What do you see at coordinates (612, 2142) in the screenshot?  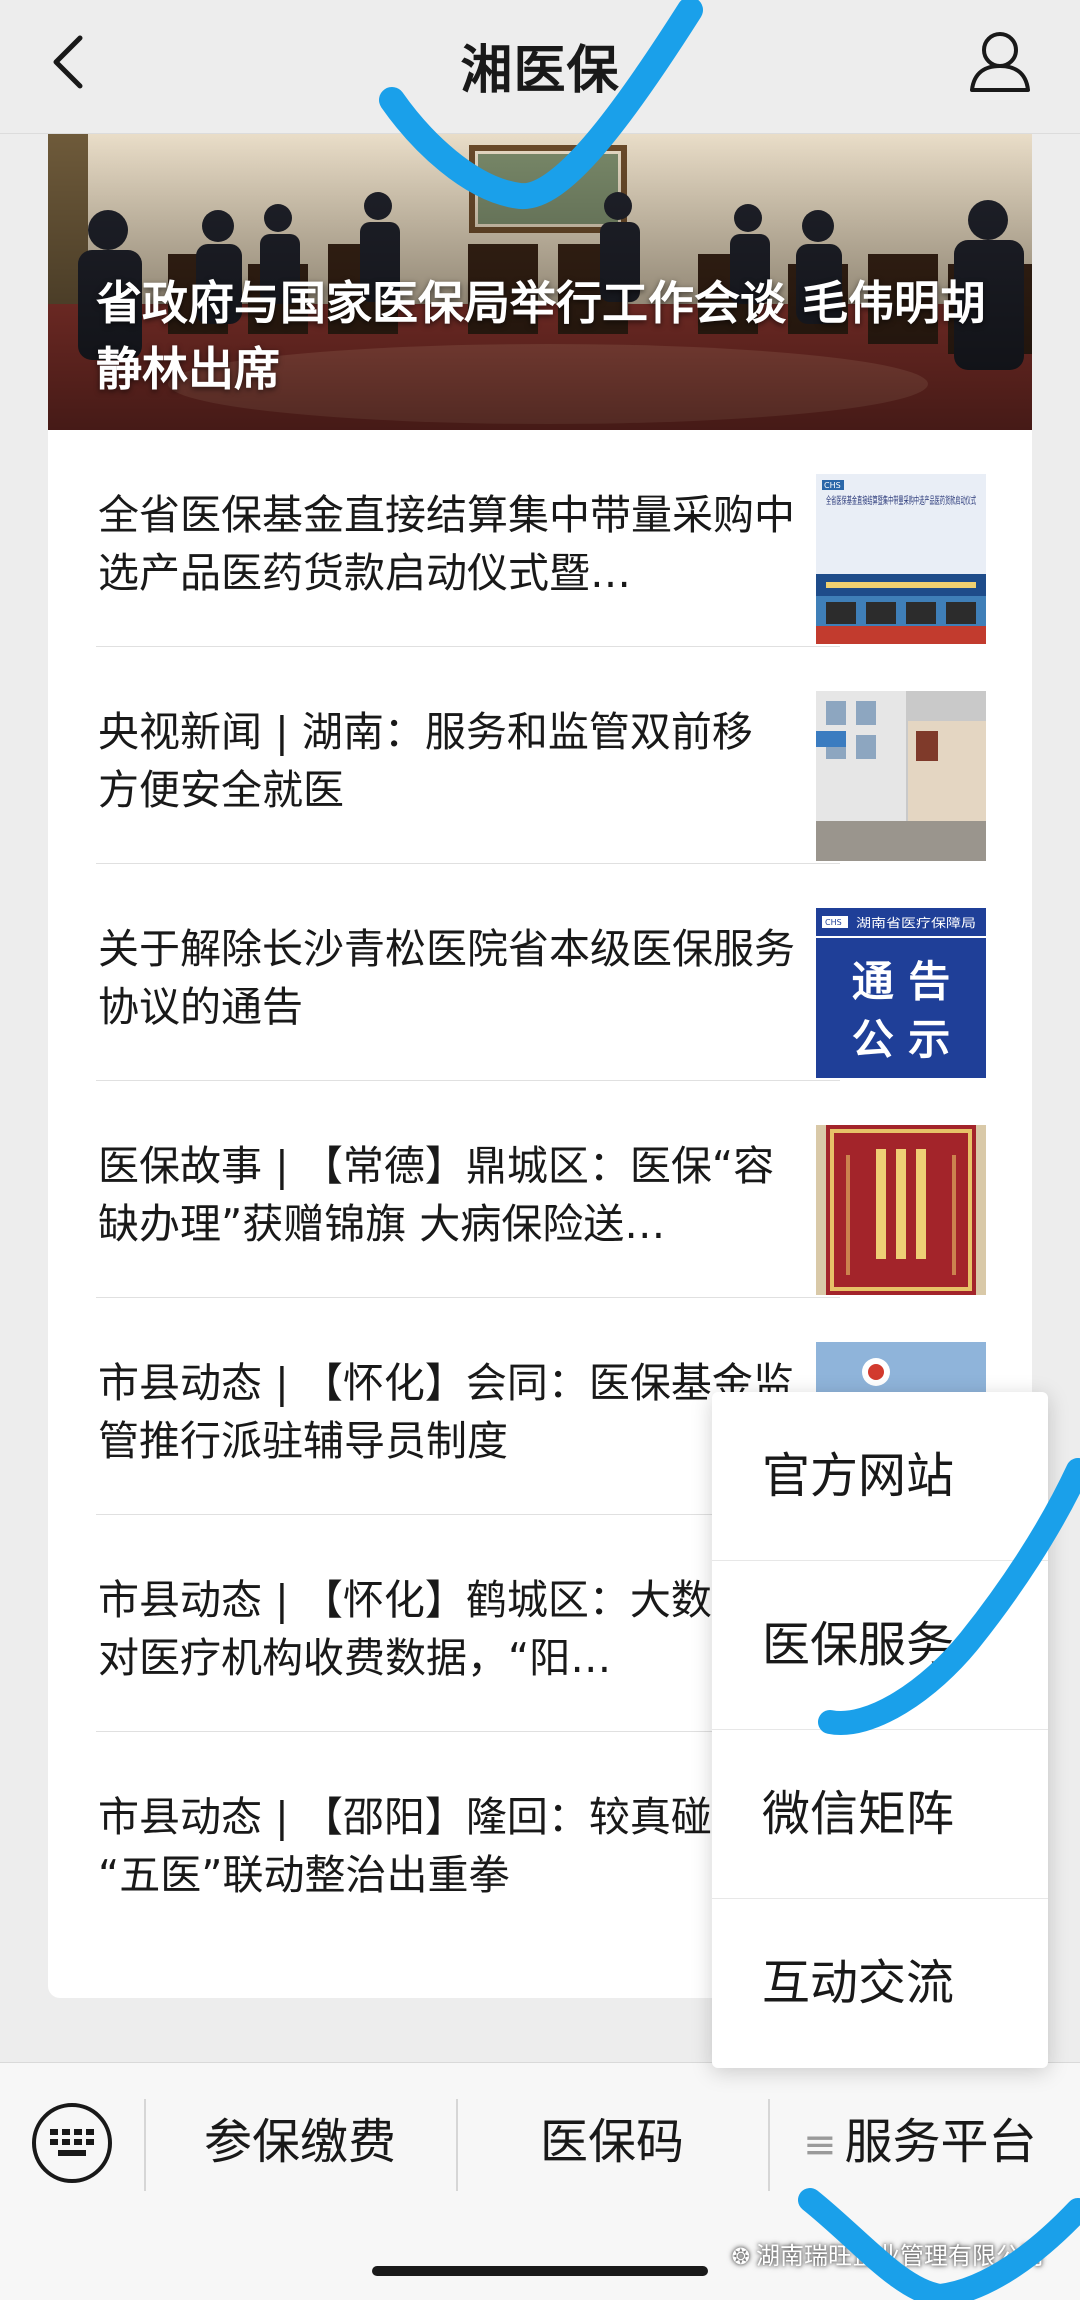 I see `menu-button-insurance-code: 医保码` at bounding box center [612, 2142].